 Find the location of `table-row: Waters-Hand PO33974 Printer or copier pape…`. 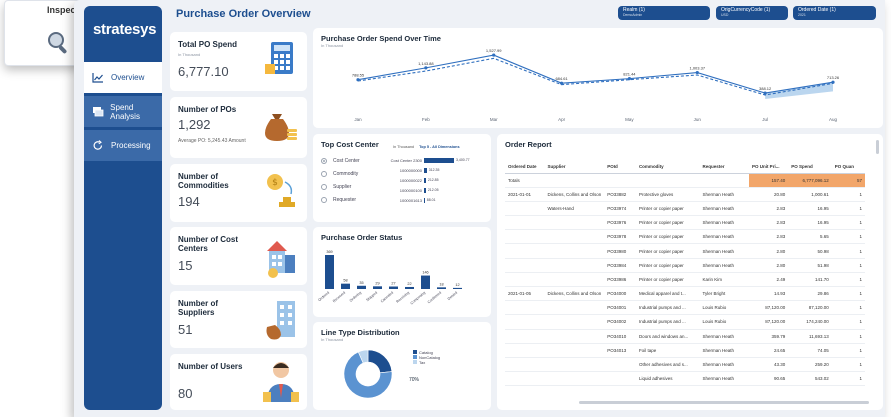

table-row: Waters-Hand PO33974 Printer or copier pape… is located at coordinates (685, 209).